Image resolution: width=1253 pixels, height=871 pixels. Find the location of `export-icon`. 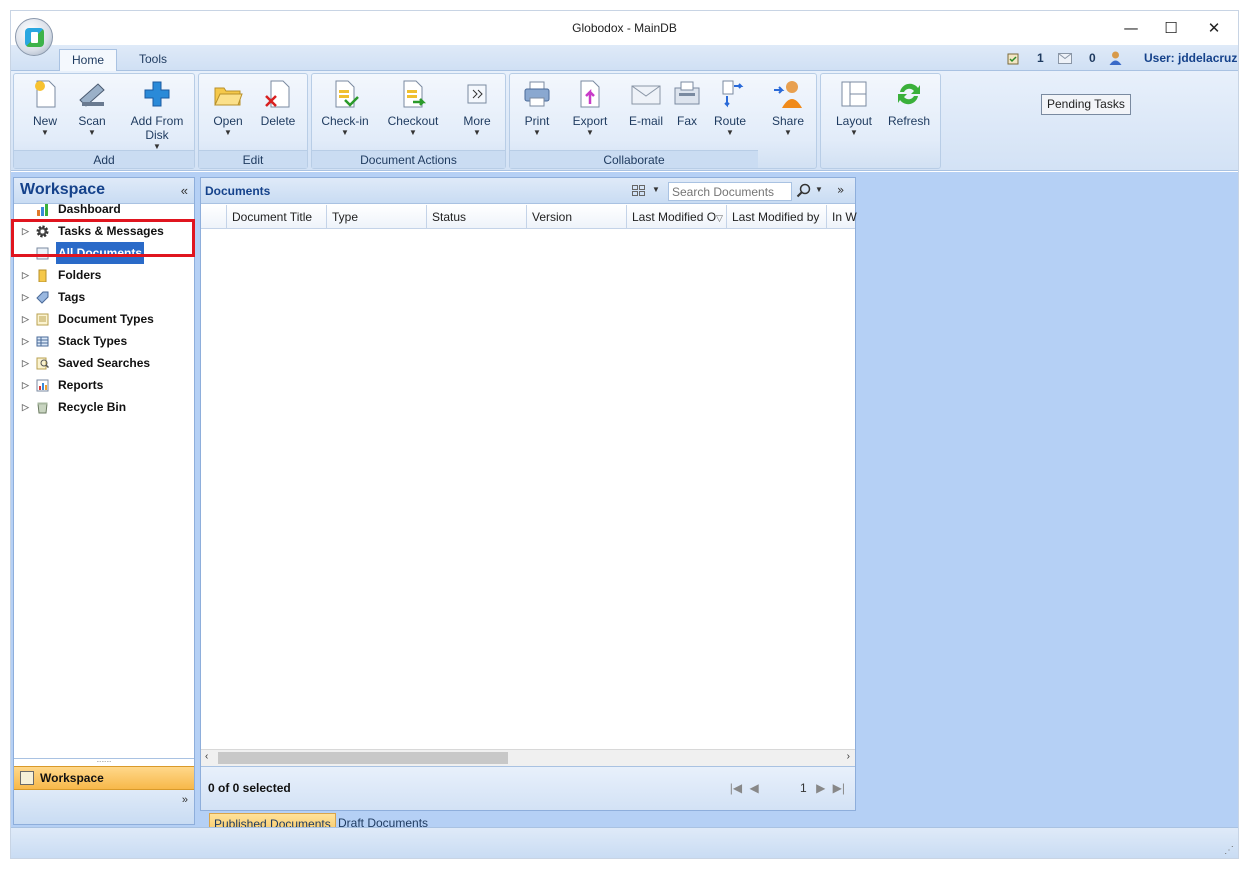

export-icon is located at coordinates (590, 94).